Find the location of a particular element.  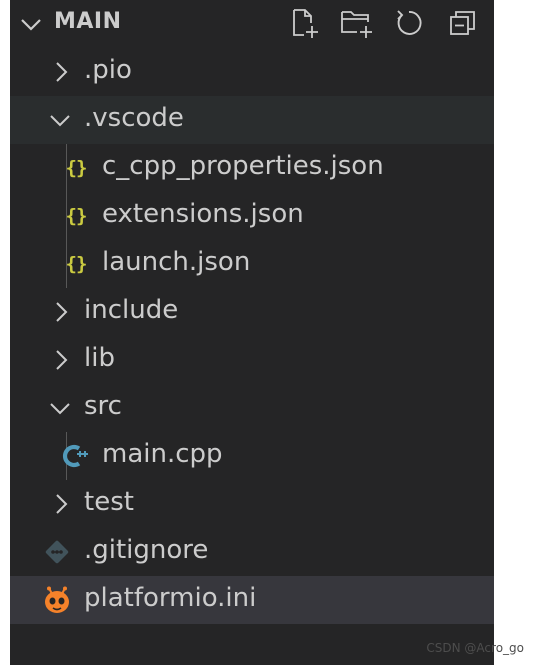

tree-item-gitignore: .gitignore is located at coordinates (252, 552).